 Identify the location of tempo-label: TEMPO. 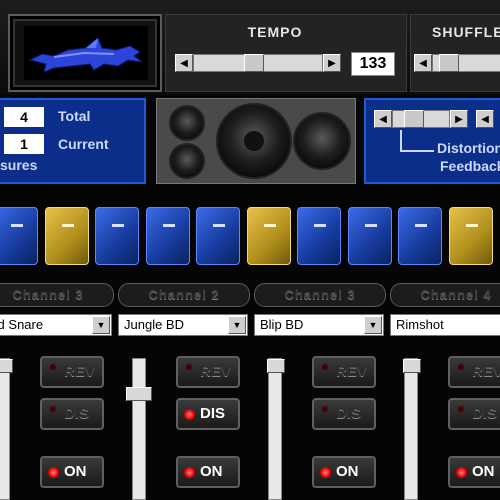
(275, 32).